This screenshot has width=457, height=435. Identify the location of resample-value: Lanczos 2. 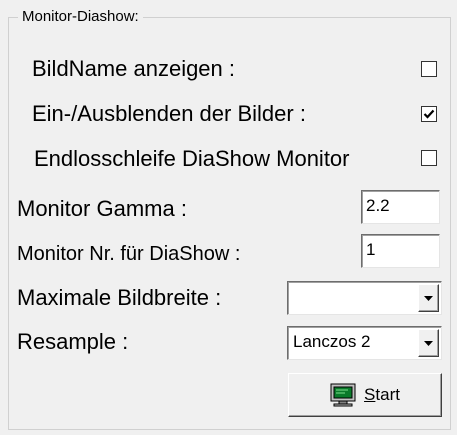
(332, 341).